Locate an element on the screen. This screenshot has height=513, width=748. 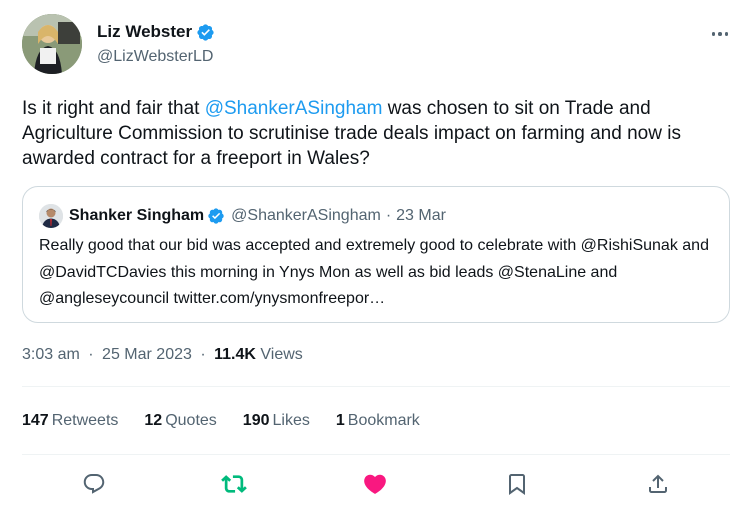
likes-label: Likes is located at coordinates (291, 420).